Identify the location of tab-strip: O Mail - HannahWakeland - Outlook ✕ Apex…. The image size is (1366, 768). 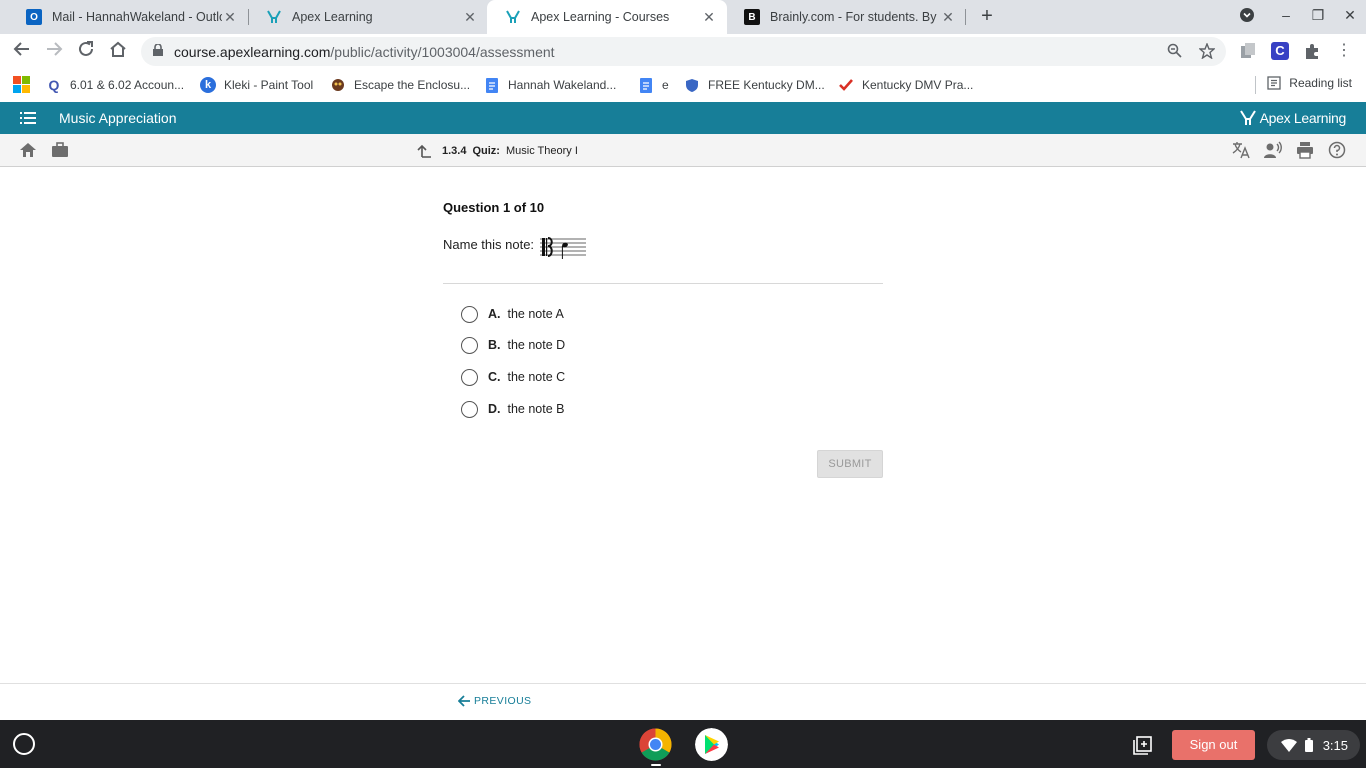
(683, 17).